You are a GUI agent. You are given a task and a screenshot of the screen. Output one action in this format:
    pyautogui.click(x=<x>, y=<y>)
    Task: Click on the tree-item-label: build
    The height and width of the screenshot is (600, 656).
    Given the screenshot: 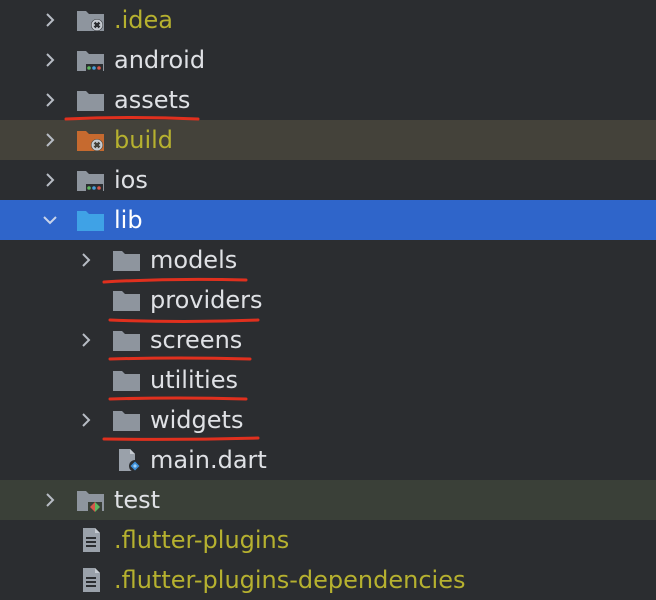 What is the action you would take?
    pyautogui.click(x=144, y=140)
    